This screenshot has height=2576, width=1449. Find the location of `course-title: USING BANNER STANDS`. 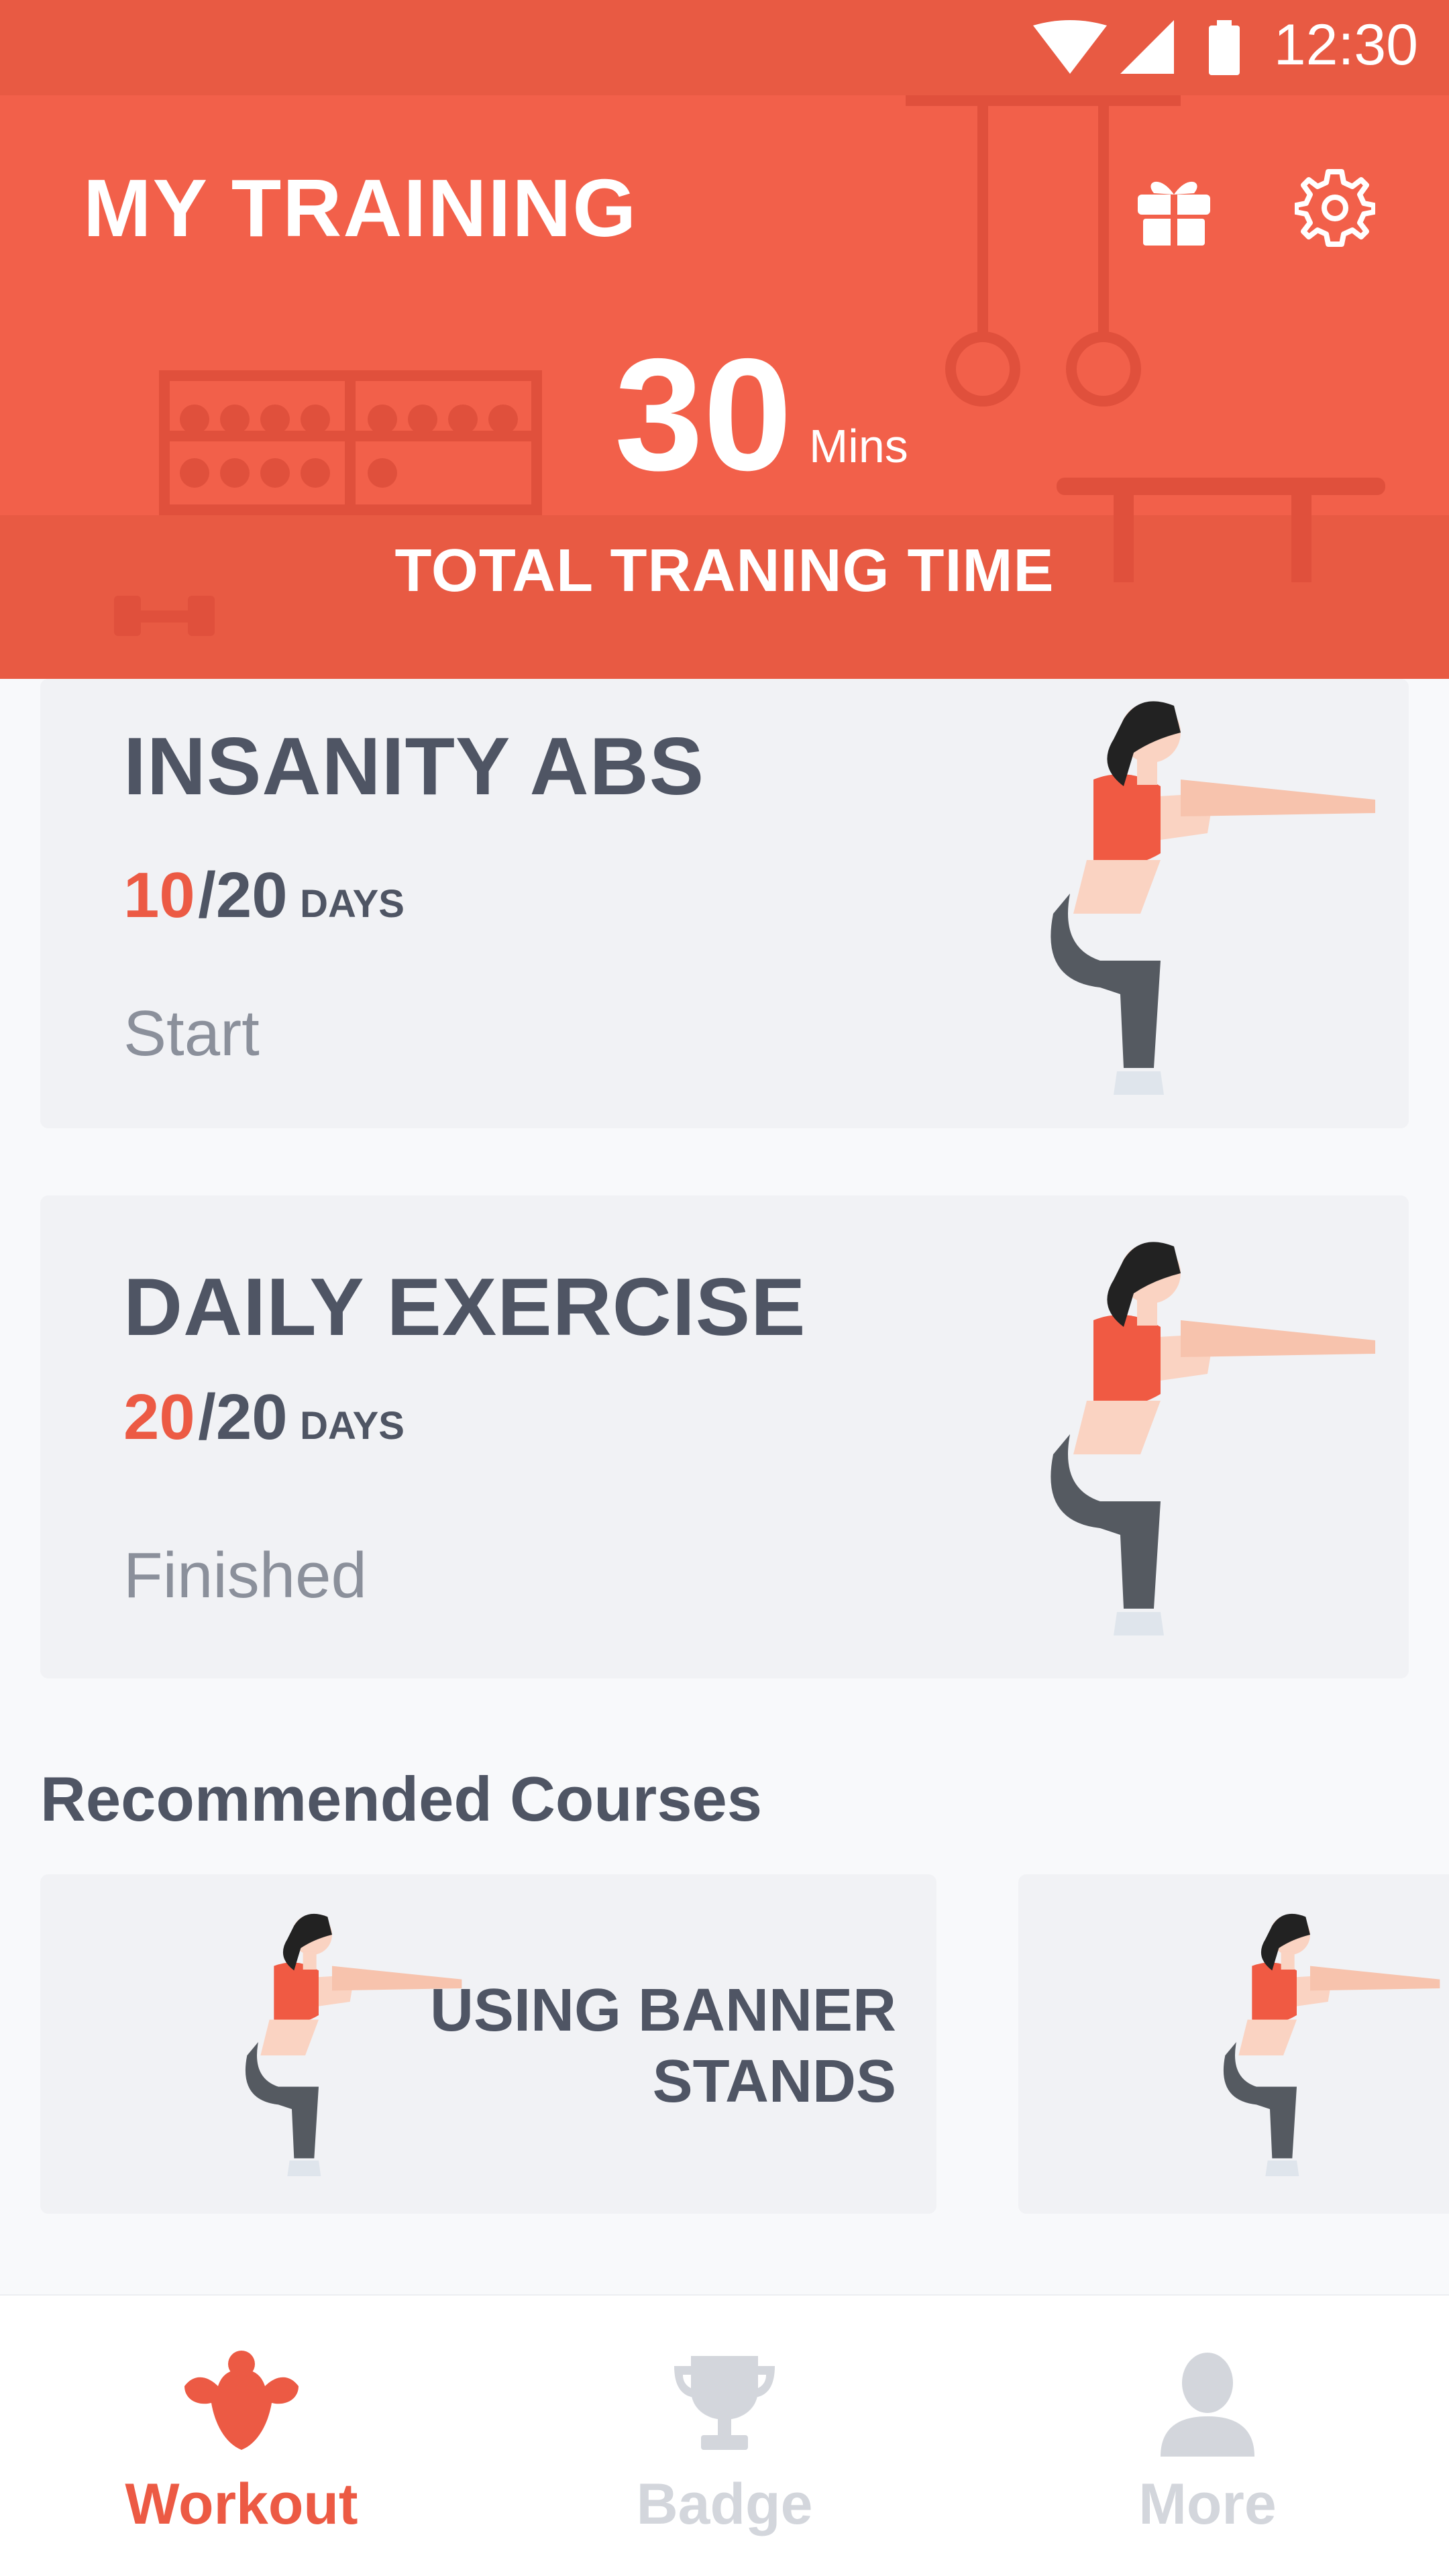

course-title: USING BANNER STANDS is located at coordinates (661, 2046).